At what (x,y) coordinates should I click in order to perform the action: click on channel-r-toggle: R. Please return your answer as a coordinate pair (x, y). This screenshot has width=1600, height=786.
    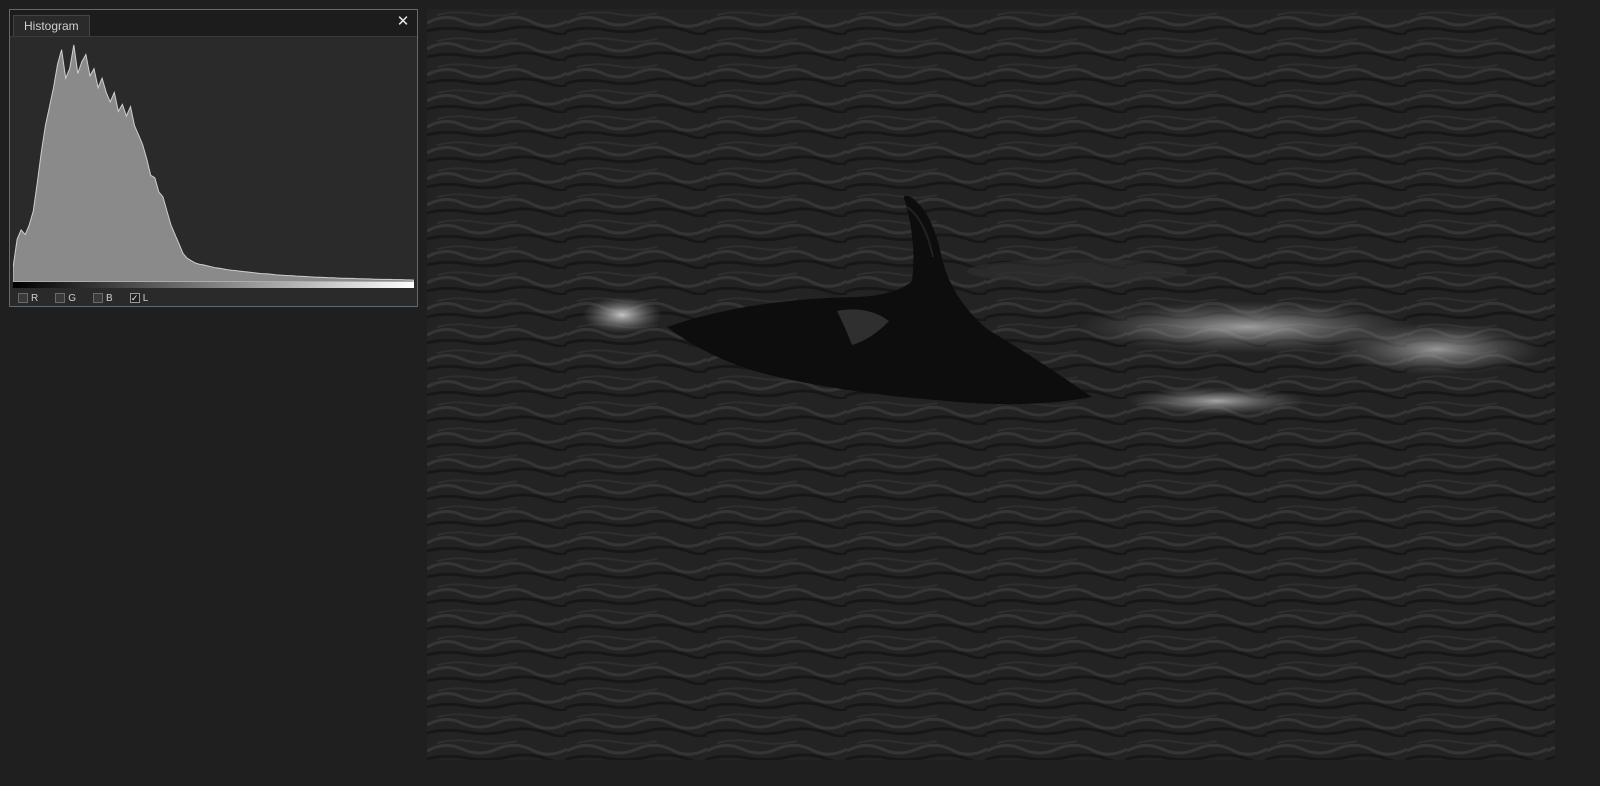
    Looking at the image, I should click on (28, 298).